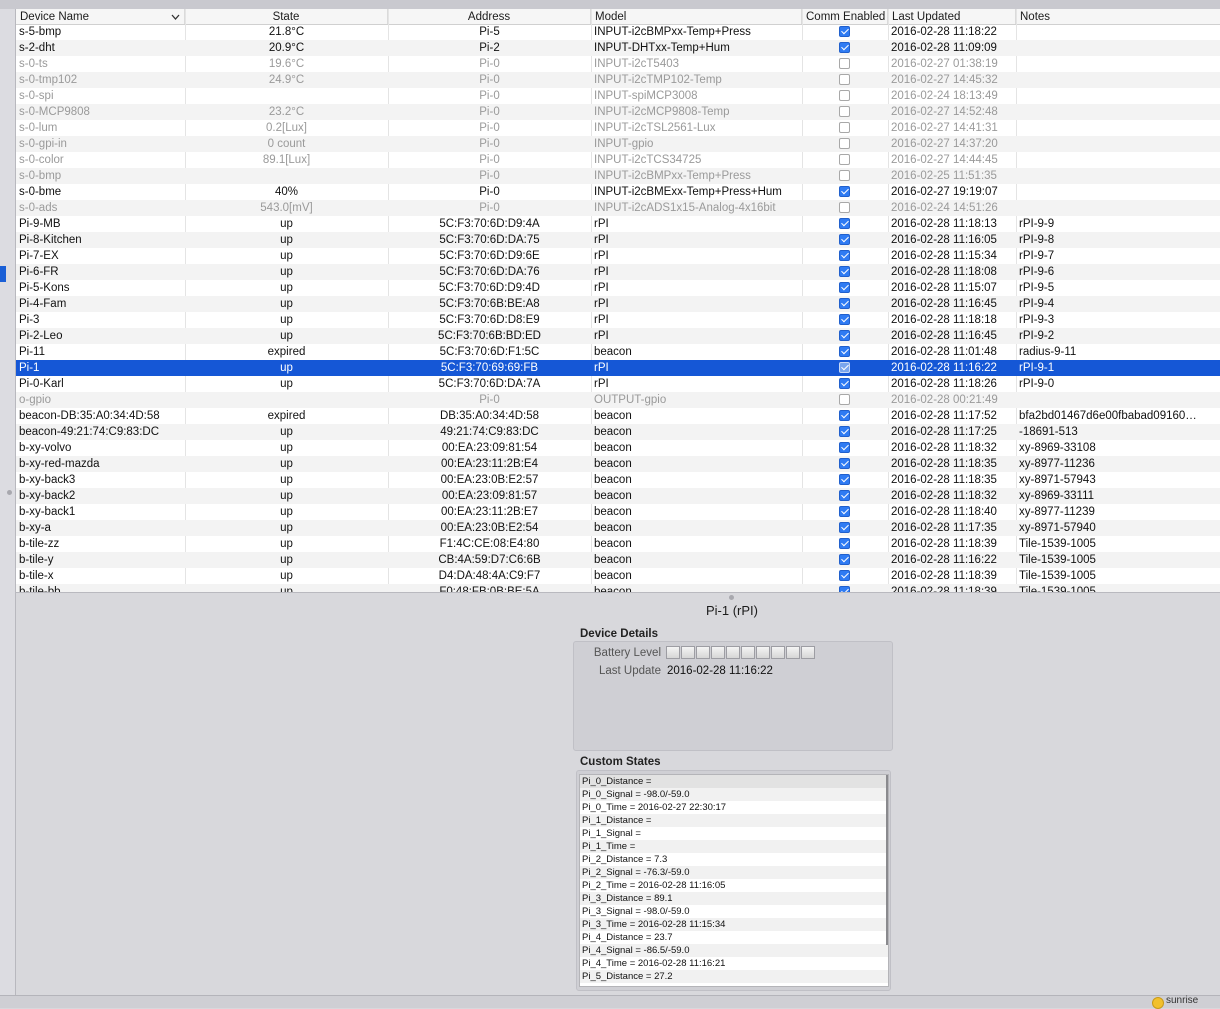 This screenshot has width=1220, height=1009. I want to click on custom-state-item: Pi_4_Time = 2016-02-28 11:16:21, so click(734, 963).